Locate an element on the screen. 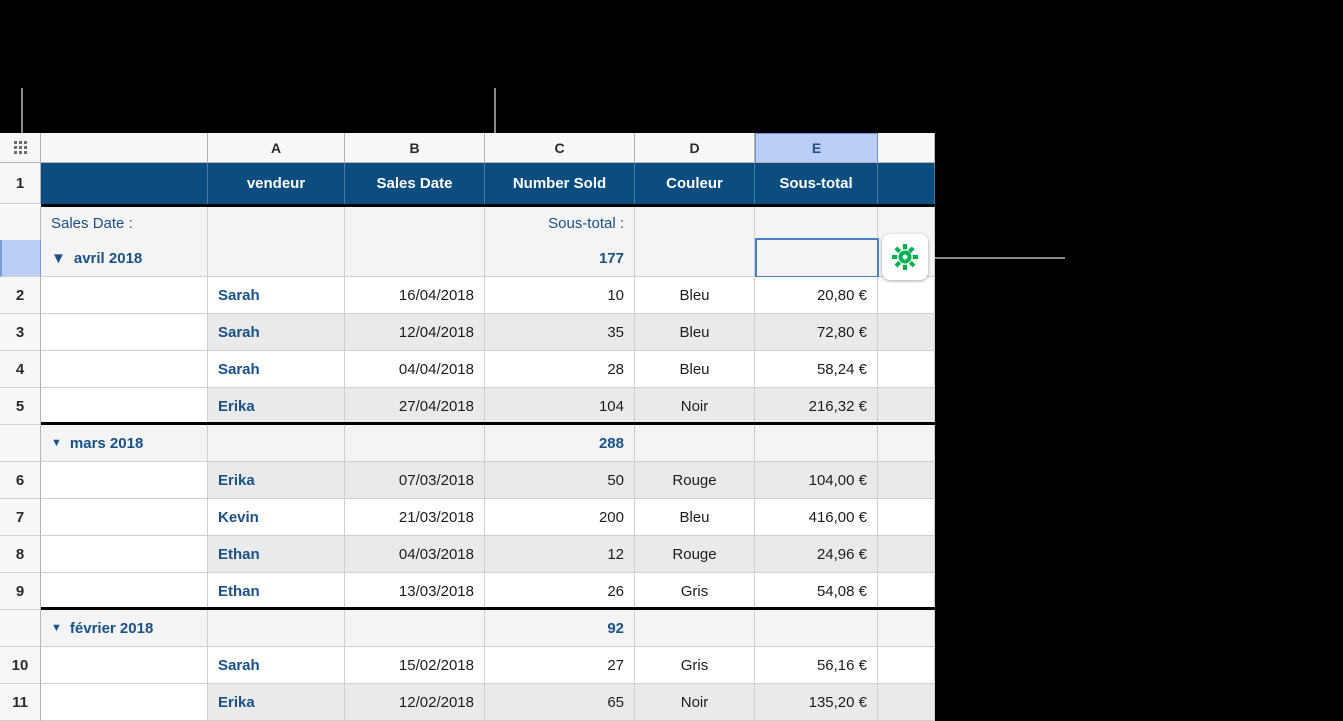 This screenshot has height=721, width=1343. group-summary-number-sold-2: 92 is located at coordinates (560, 628).